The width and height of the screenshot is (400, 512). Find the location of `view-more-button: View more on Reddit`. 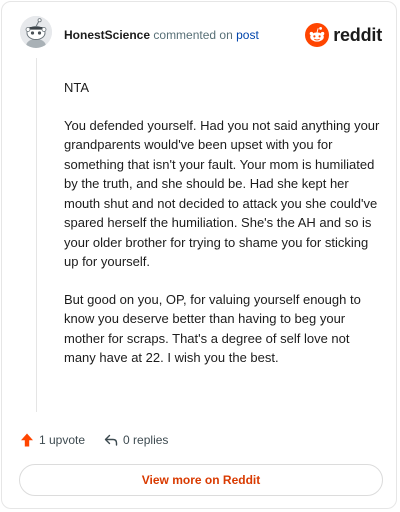

view-more-button: View more on Reddit is located at coordinates (201, 480).